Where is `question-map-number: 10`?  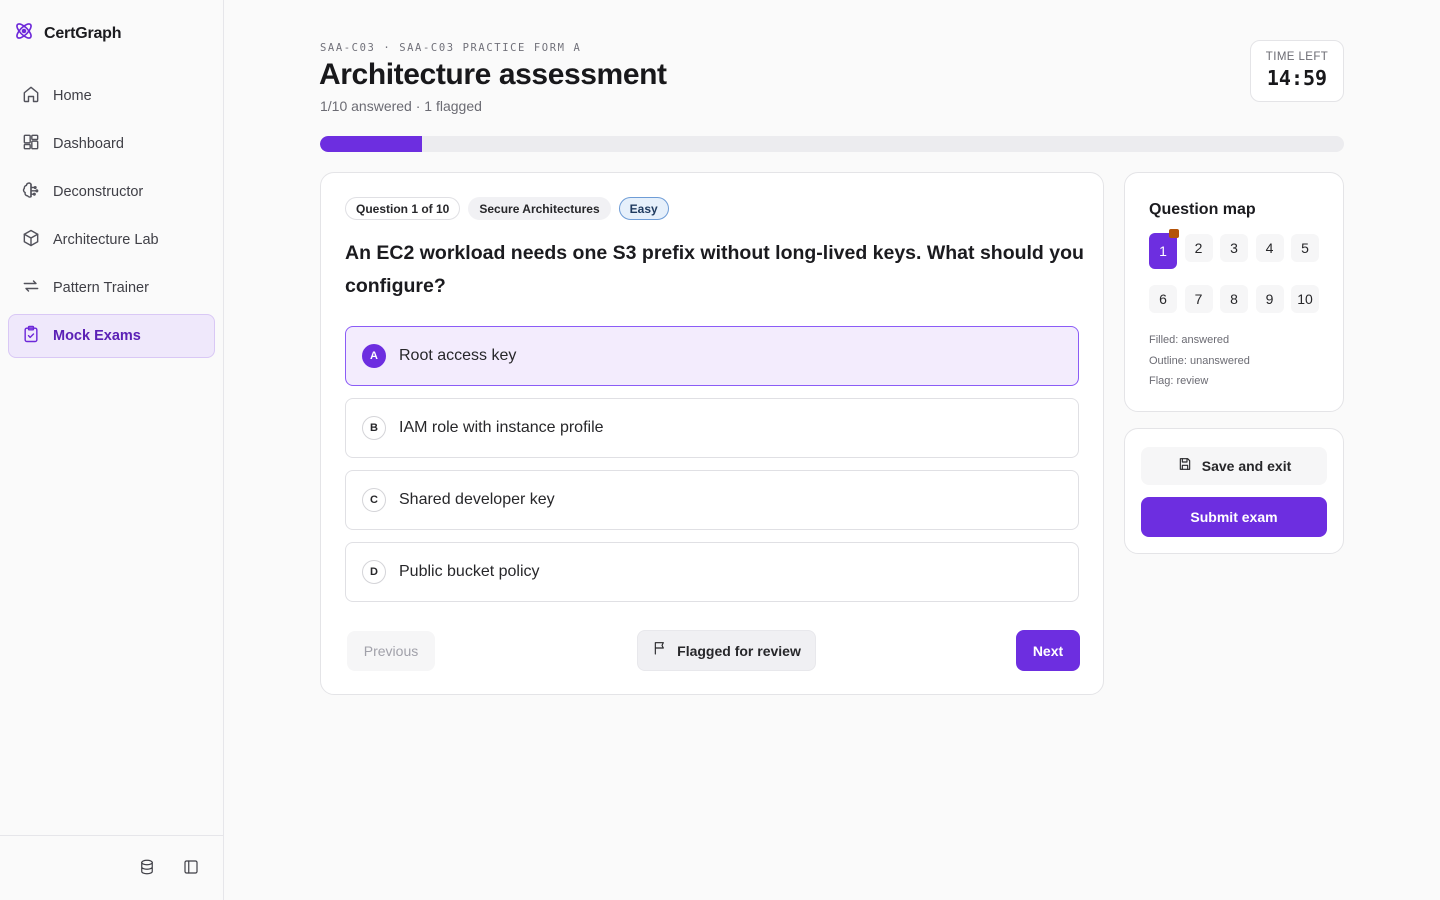
question-map-number: 10 is located at coordinates (1305, 299).